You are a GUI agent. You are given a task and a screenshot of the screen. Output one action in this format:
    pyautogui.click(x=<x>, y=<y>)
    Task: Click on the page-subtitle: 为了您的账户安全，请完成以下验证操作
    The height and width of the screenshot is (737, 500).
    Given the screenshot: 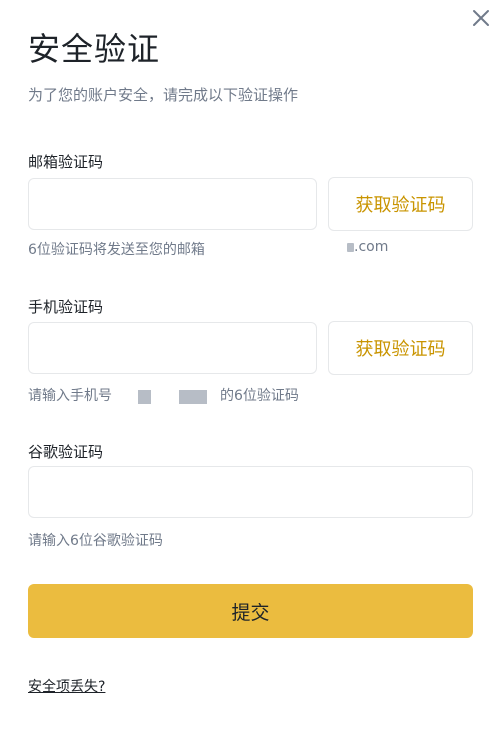 What is the action you would take?
    pyautogui.click(x=163, y=95)
    